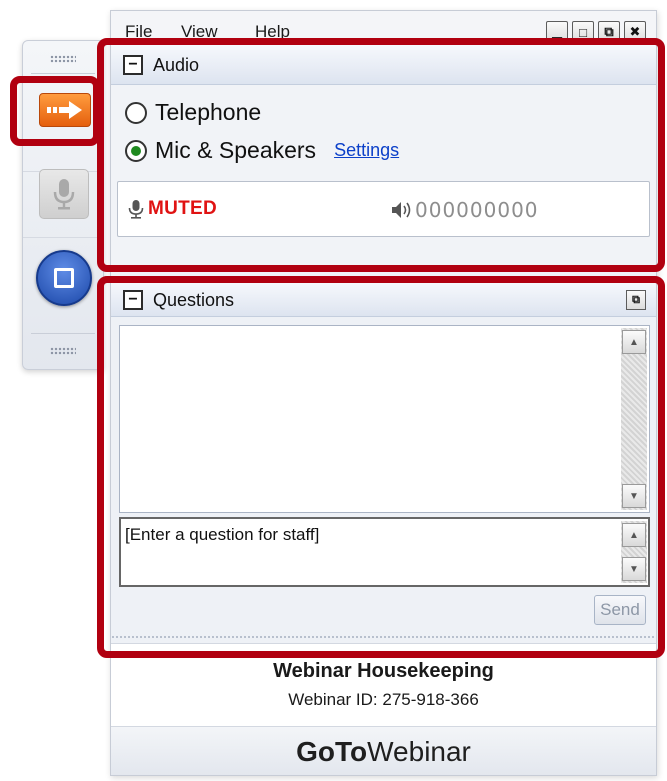 The height and width of the screenshot is (781, 667). Describe the element at coordinates (635, 32) in the screenshot. I see `close-icon: ✖` at that location.